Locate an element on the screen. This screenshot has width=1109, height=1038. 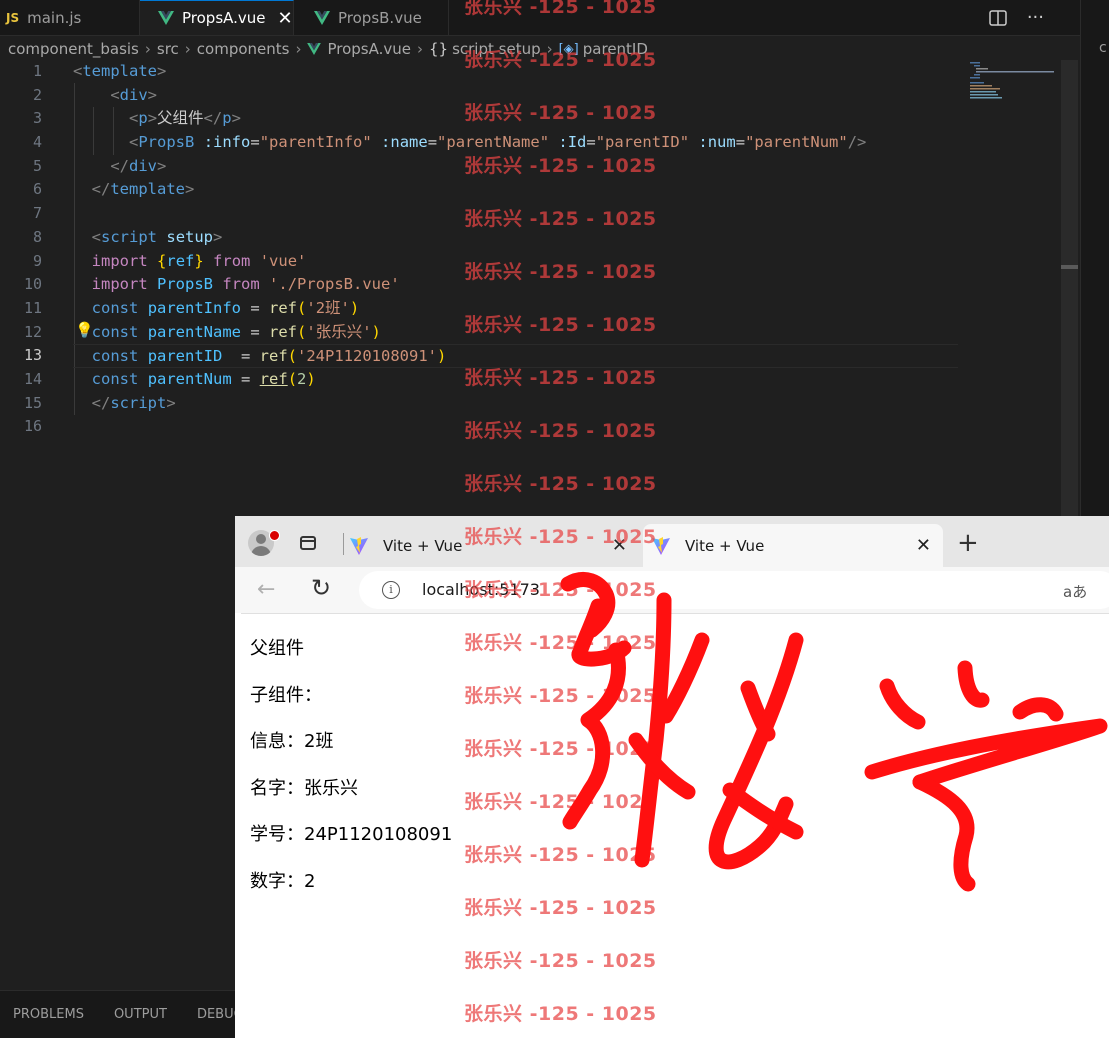
token: "parentID" is located at coordinates (642, 142).